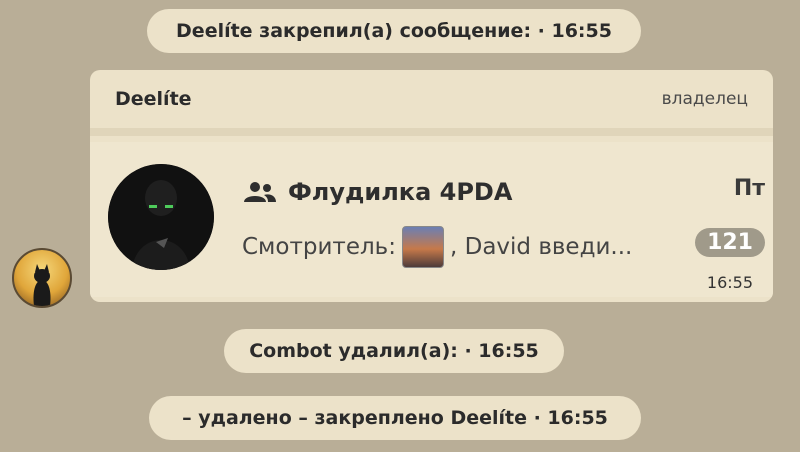  I want to click on group-icon, so click(260, 192).